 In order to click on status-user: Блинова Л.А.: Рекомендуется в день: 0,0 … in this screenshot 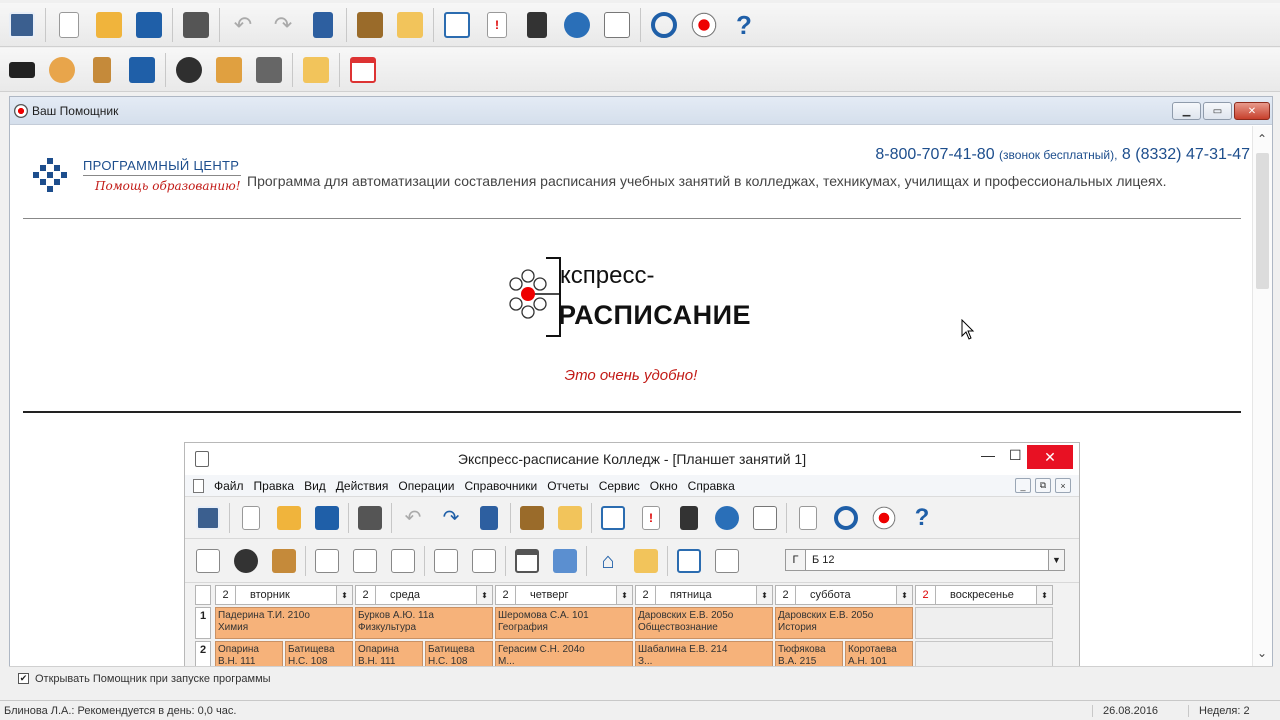, I will do `click(120, 710)`.